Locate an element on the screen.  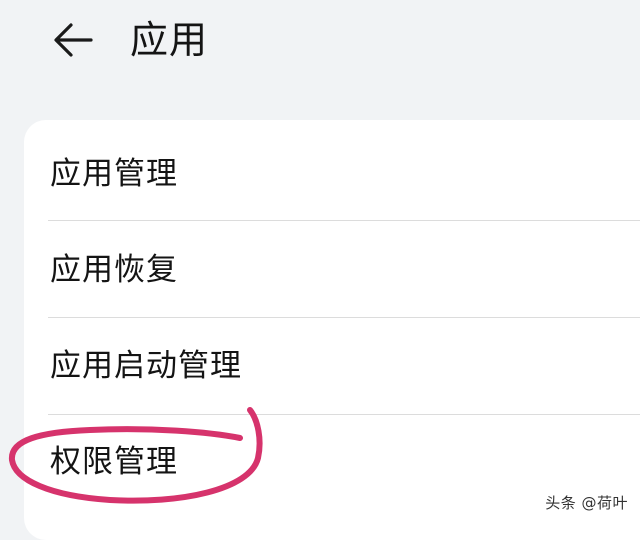
arrow-left-icon is located at coordinates (73, 40).